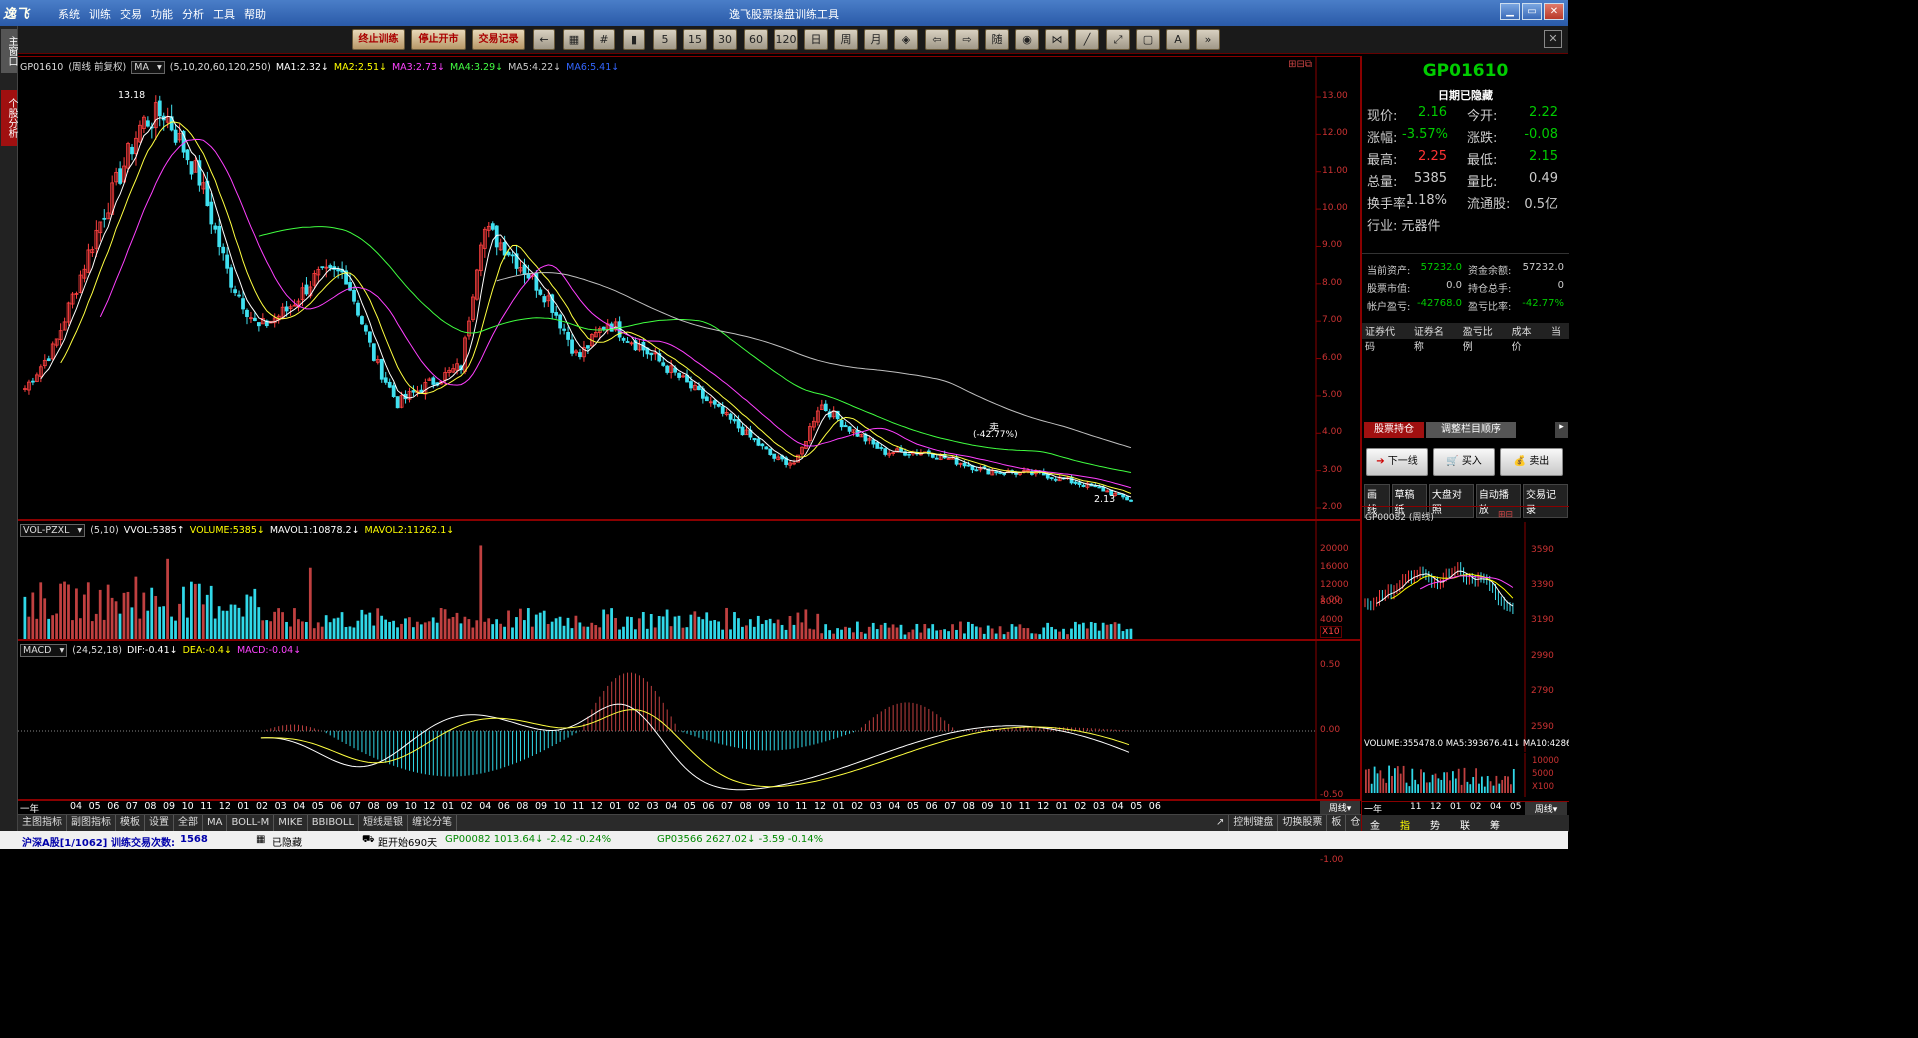 This screenshot has height=1038, width=1918. I want to click on holdings-col-1: 证券名称, so click(1433, 338).